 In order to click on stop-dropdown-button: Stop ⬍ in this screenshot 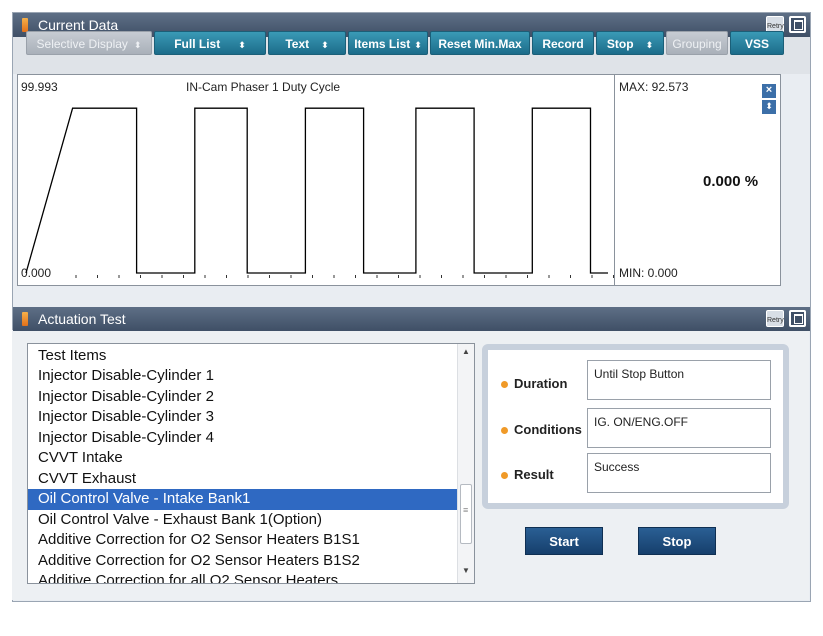, I will do `click(630, 43)`.